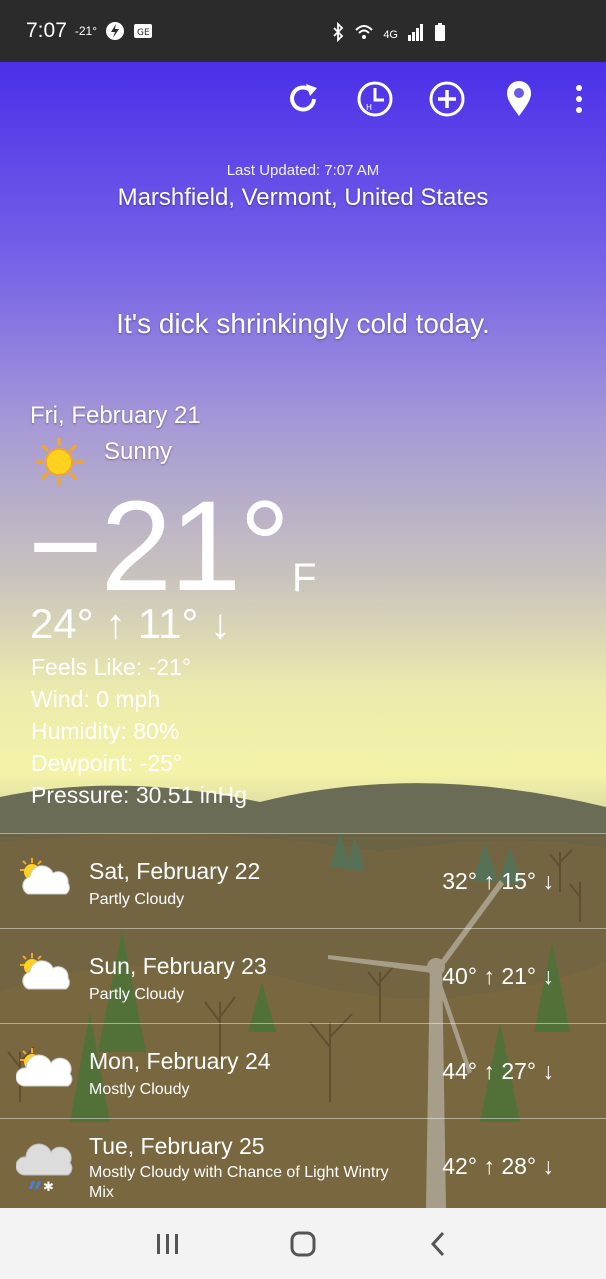 This screenshot has width=606, height=1279. Describe the element at coordinates (303, 197) in the screenshot. I see `location-title: Marshfield, Vermont, United States` at that location.